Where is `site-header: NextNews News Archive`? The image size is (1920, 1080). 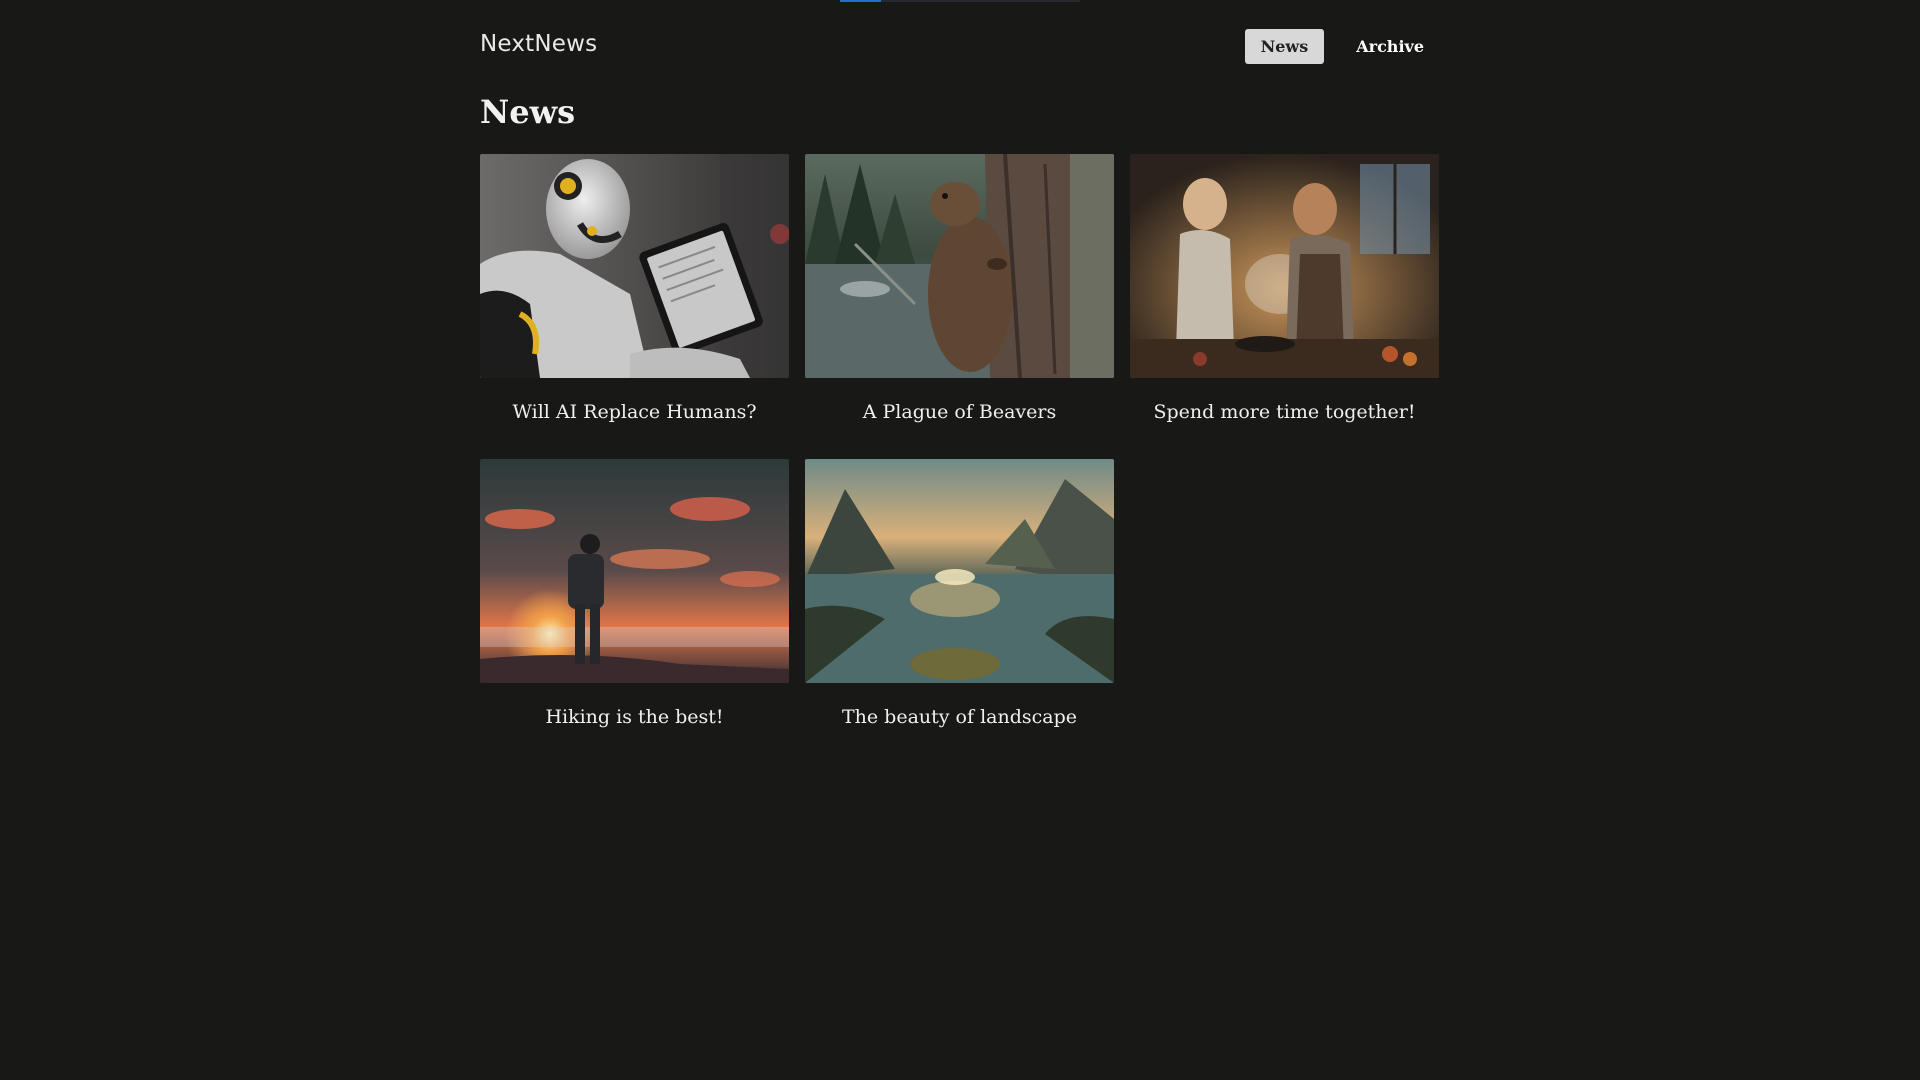 site-header: NextNews News Archive is located at coordinates (960, 46).